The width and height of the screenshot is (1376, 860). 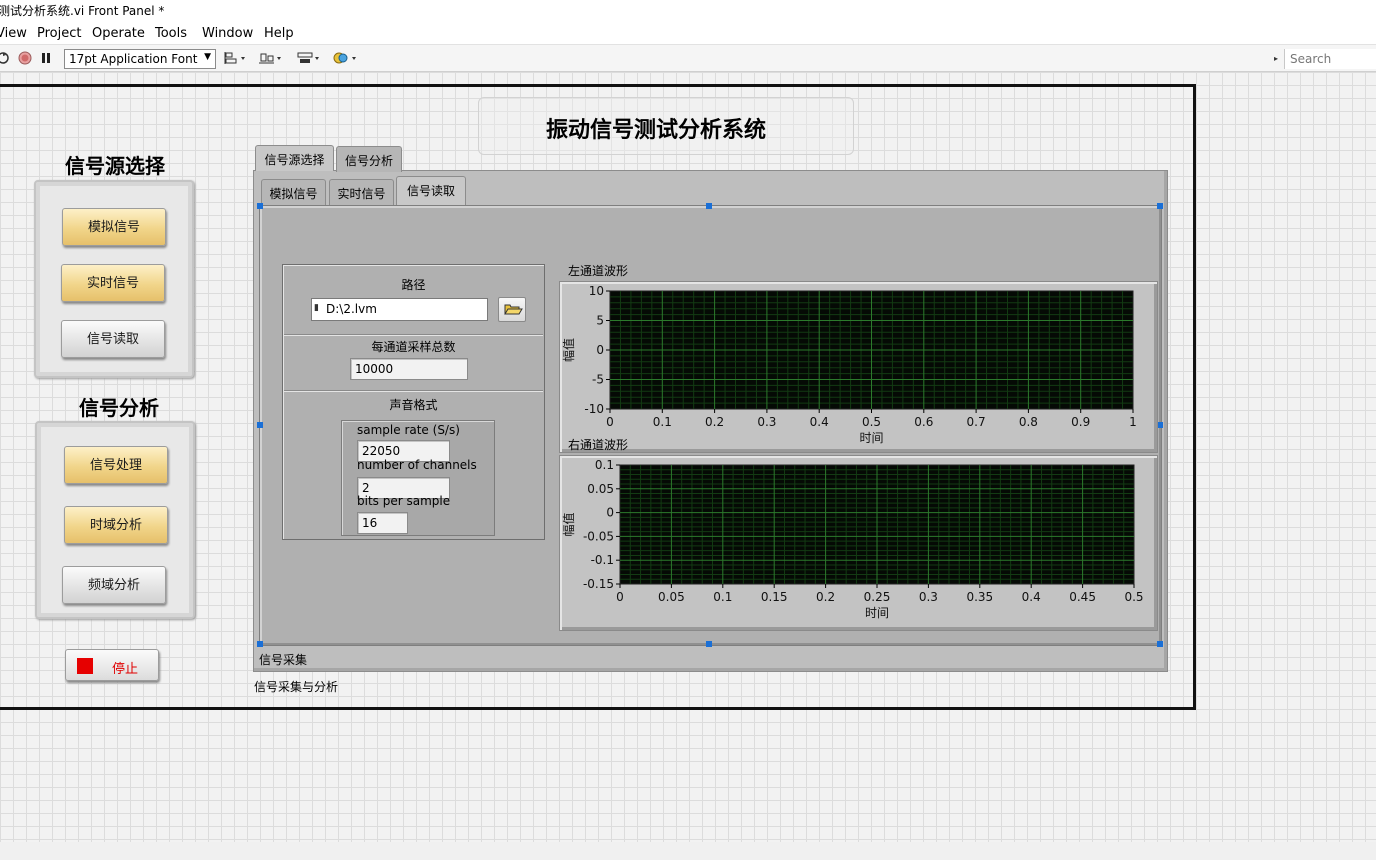 I want to click on frequency-domain-button: 频域分析, so click(x=114, y=585).